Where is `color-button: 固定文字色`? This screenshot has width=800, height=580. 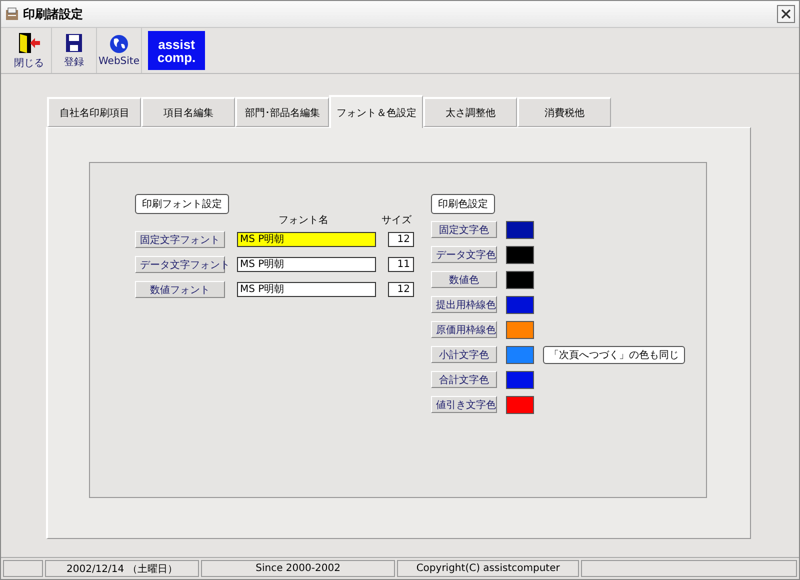 color-button: 固定文字色 is located at coordinates (464, 229).